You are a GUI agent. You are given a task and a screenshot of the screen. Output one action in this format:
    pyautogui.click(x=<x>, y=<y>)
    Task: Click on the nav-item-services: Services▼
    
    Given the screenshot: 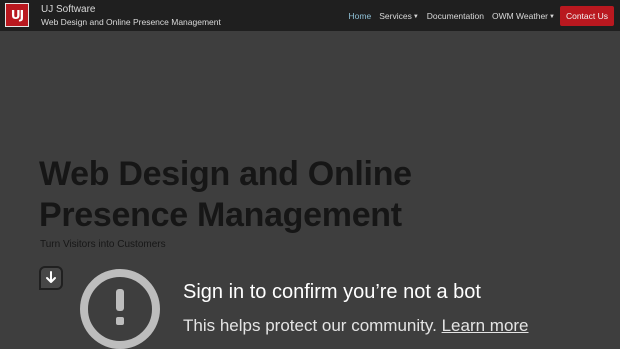 What is the action you would take?
    pyautogui.click(x=399, y=16)
    